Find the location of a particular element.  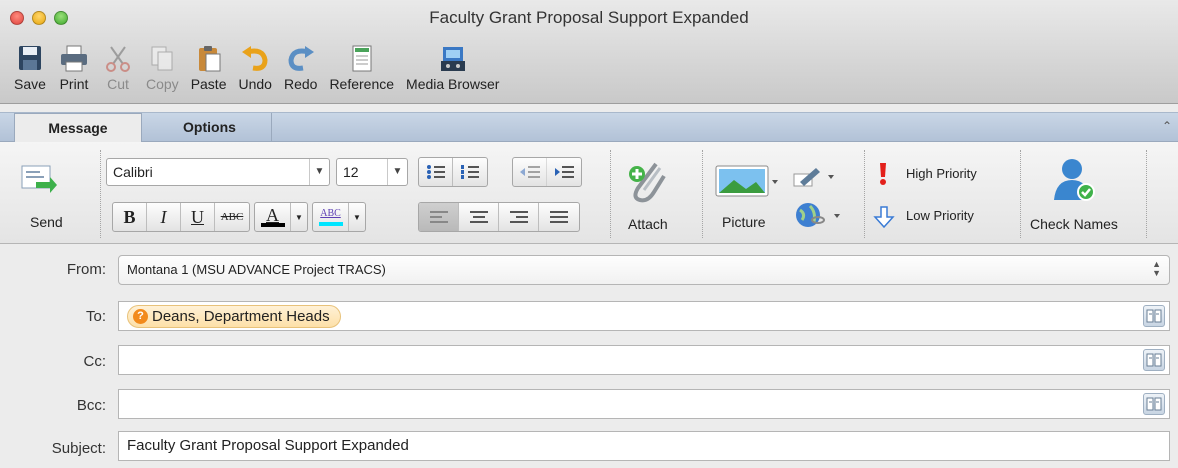

cc-label: Cc: is located at coordinates (95, 361).